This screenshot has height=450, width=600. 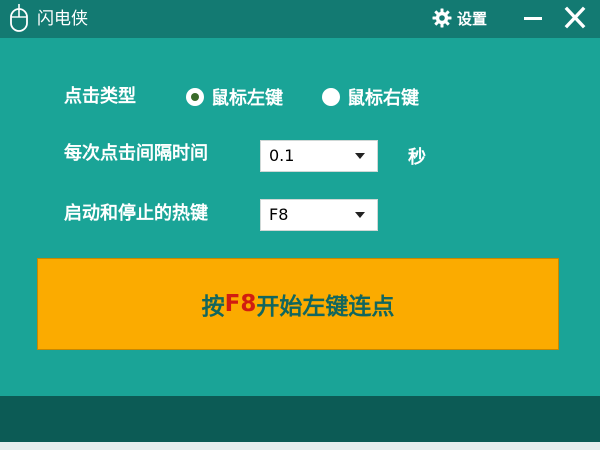 I want to click on interval-select: 0.1, so click(x=319, y=156).